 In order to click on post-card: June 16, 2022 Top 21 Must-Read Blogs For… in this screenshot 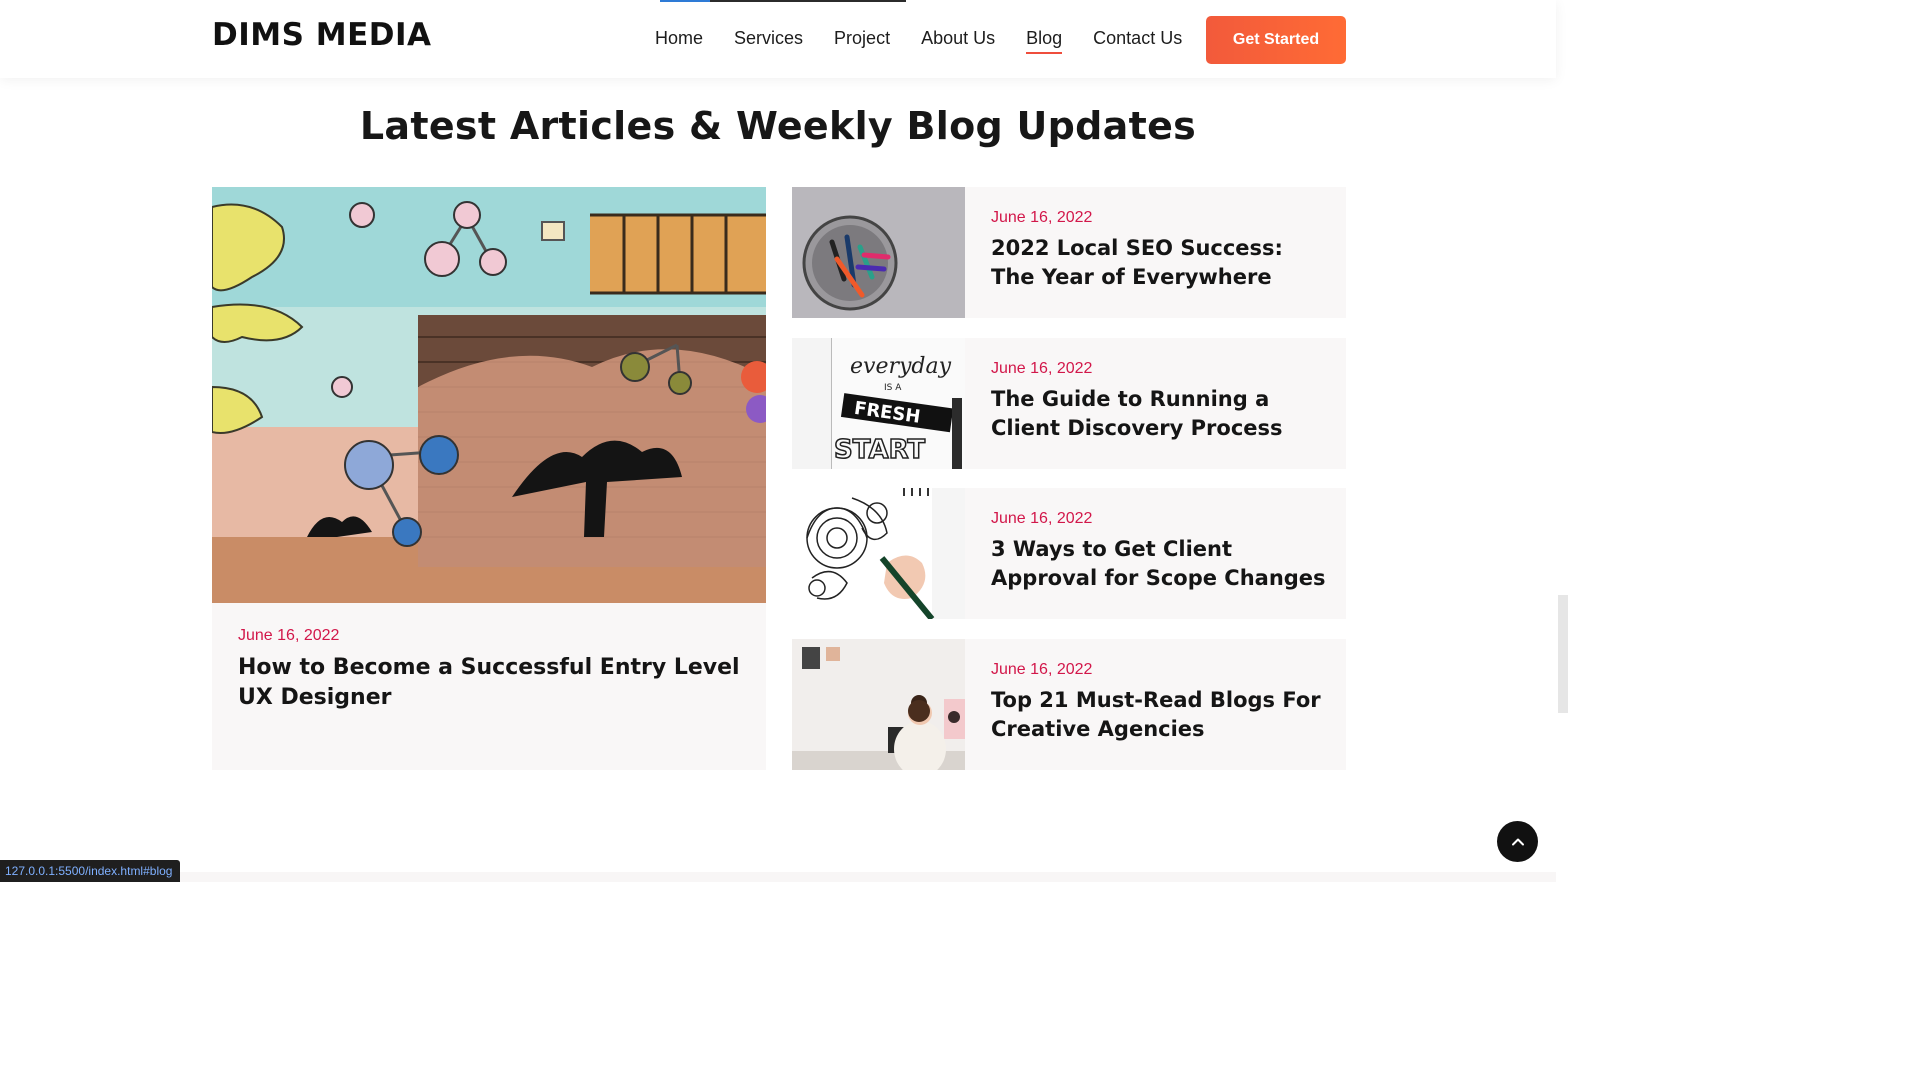, I will do `click(1069, 704)`.